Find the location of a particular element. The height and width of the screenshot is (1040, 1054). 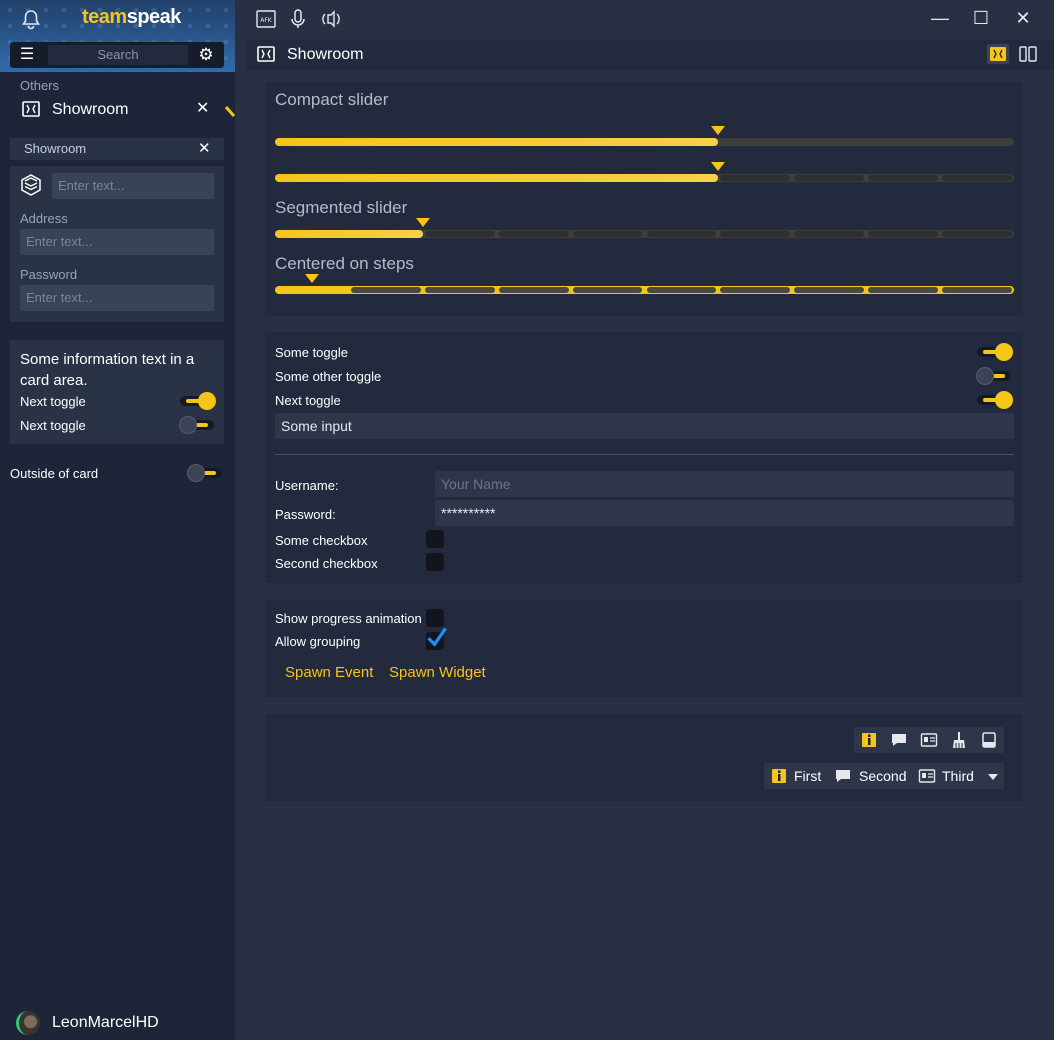

chevron-down-icon is located at coordinates (993, 776).